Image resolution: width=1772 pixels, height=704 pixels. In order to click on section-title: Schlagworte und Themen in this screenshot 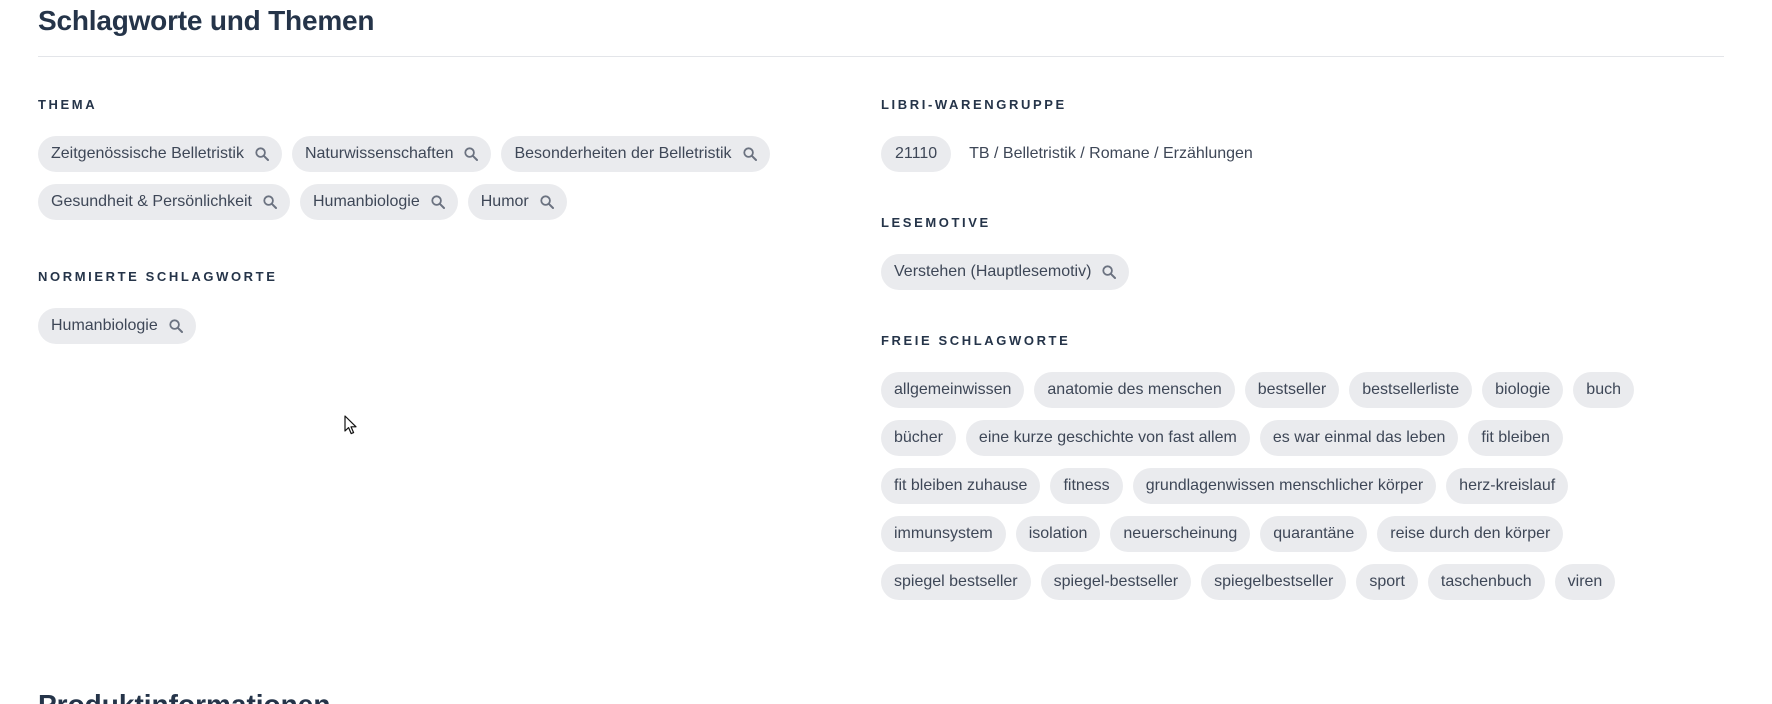, I will do `click(206, 20)`.